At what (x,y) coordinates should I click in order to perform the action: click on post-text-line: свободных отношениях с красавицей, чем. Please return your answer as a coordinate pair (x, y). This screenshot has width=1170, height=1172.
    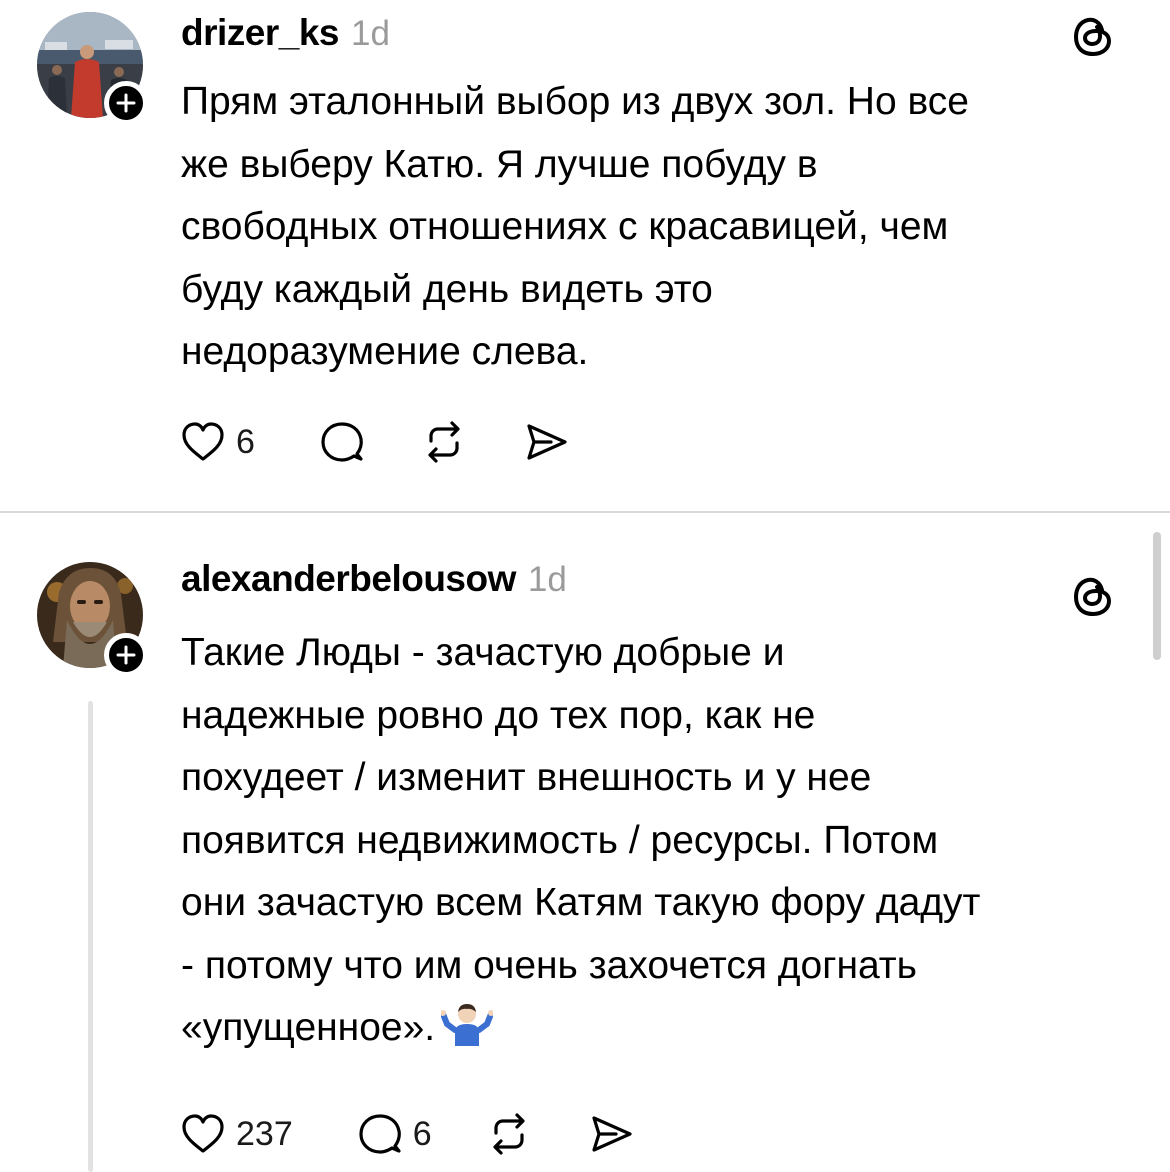
    Looking at the image, I should click on (565, 226).